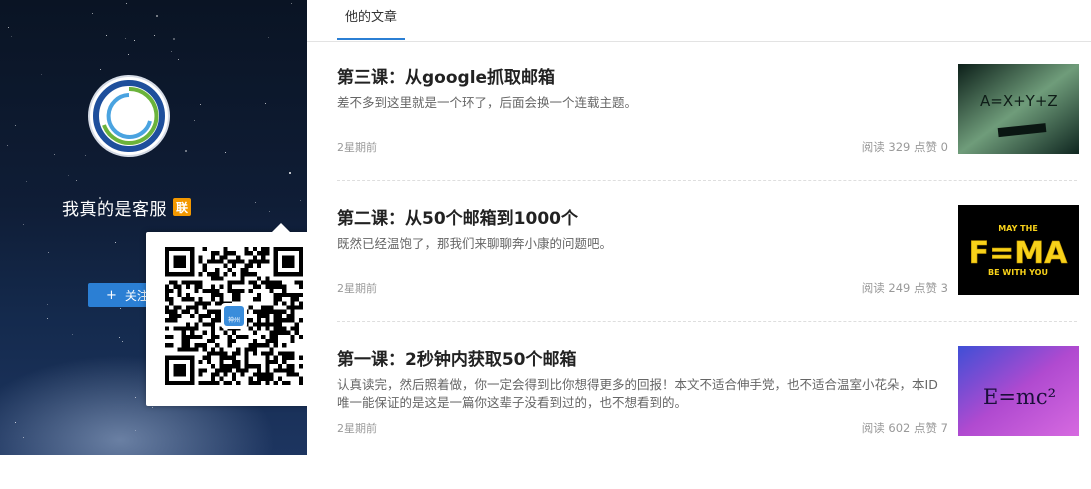  I want to click on avatar, so click(129, 116).